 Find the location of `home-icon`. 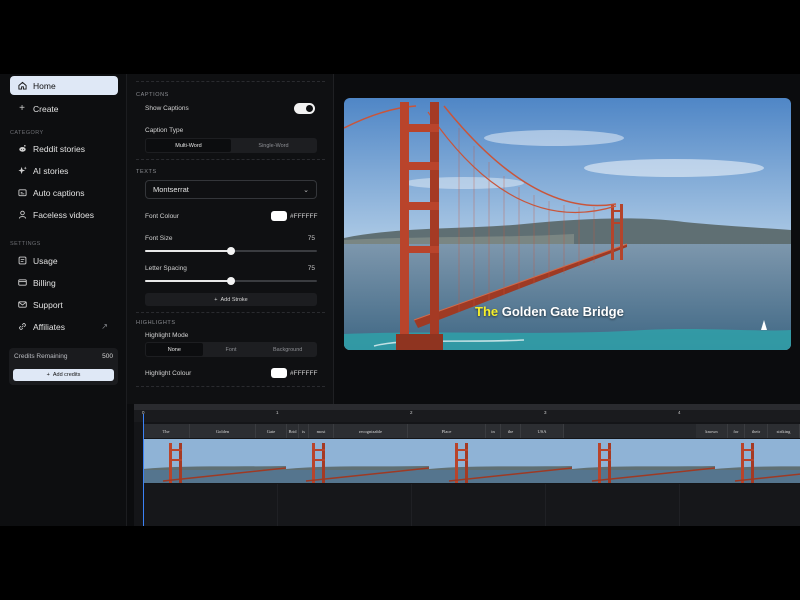

home-icon is located at coordinates (22, 85).